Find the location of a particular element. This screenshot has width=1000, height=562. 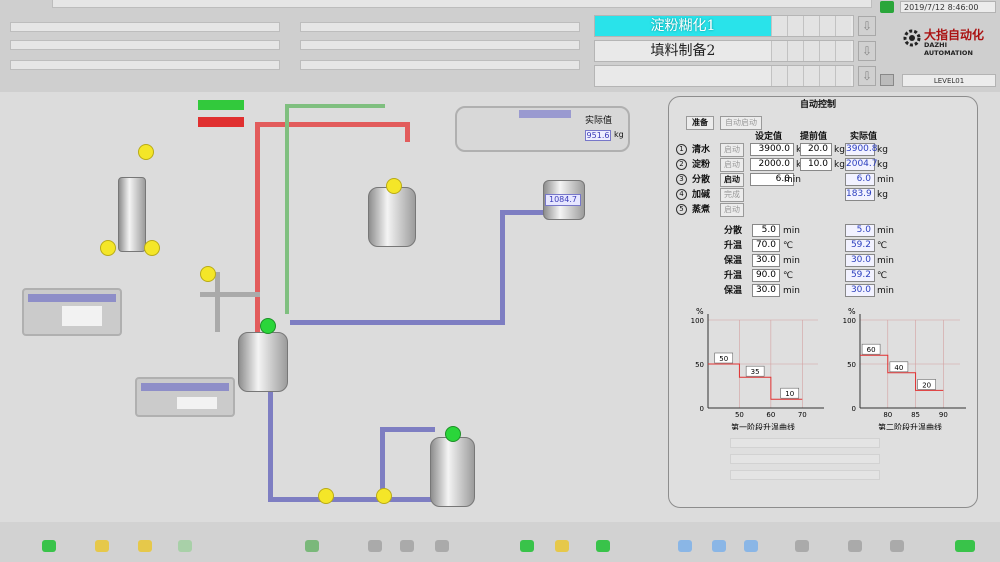

company-logo: 大指自动化 DAZHI AUTOMATION is located at coordinates (949, 41).